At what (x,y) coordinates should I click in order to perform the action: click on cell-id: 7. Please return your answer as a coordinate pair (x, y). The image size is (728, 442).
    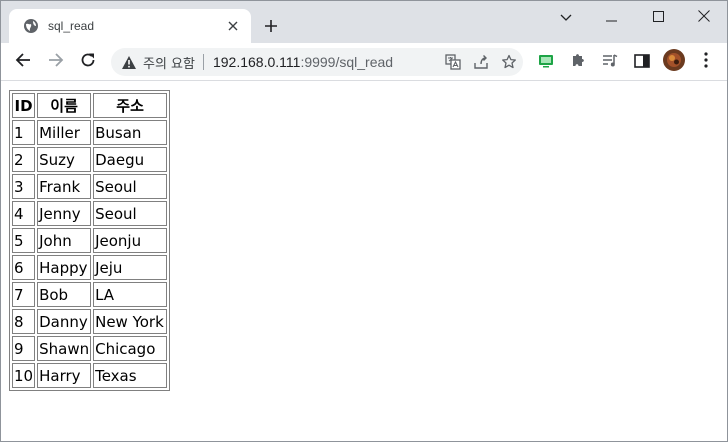
    Looking at the image, I should click on (24, 294).